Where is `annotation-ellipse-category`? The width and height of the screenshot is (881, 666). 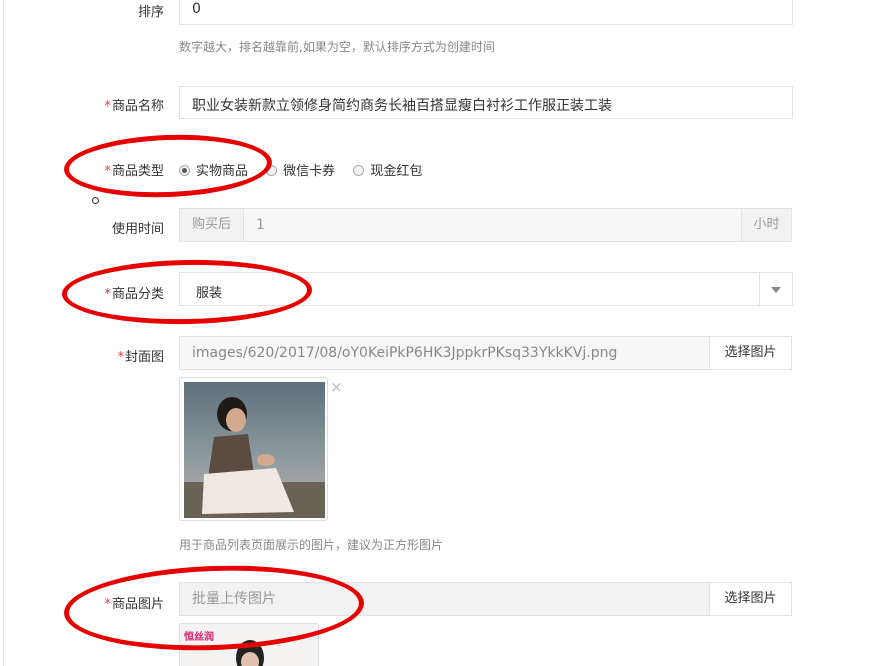 annotation-ellipse-category is located at coordinates (187, 292).